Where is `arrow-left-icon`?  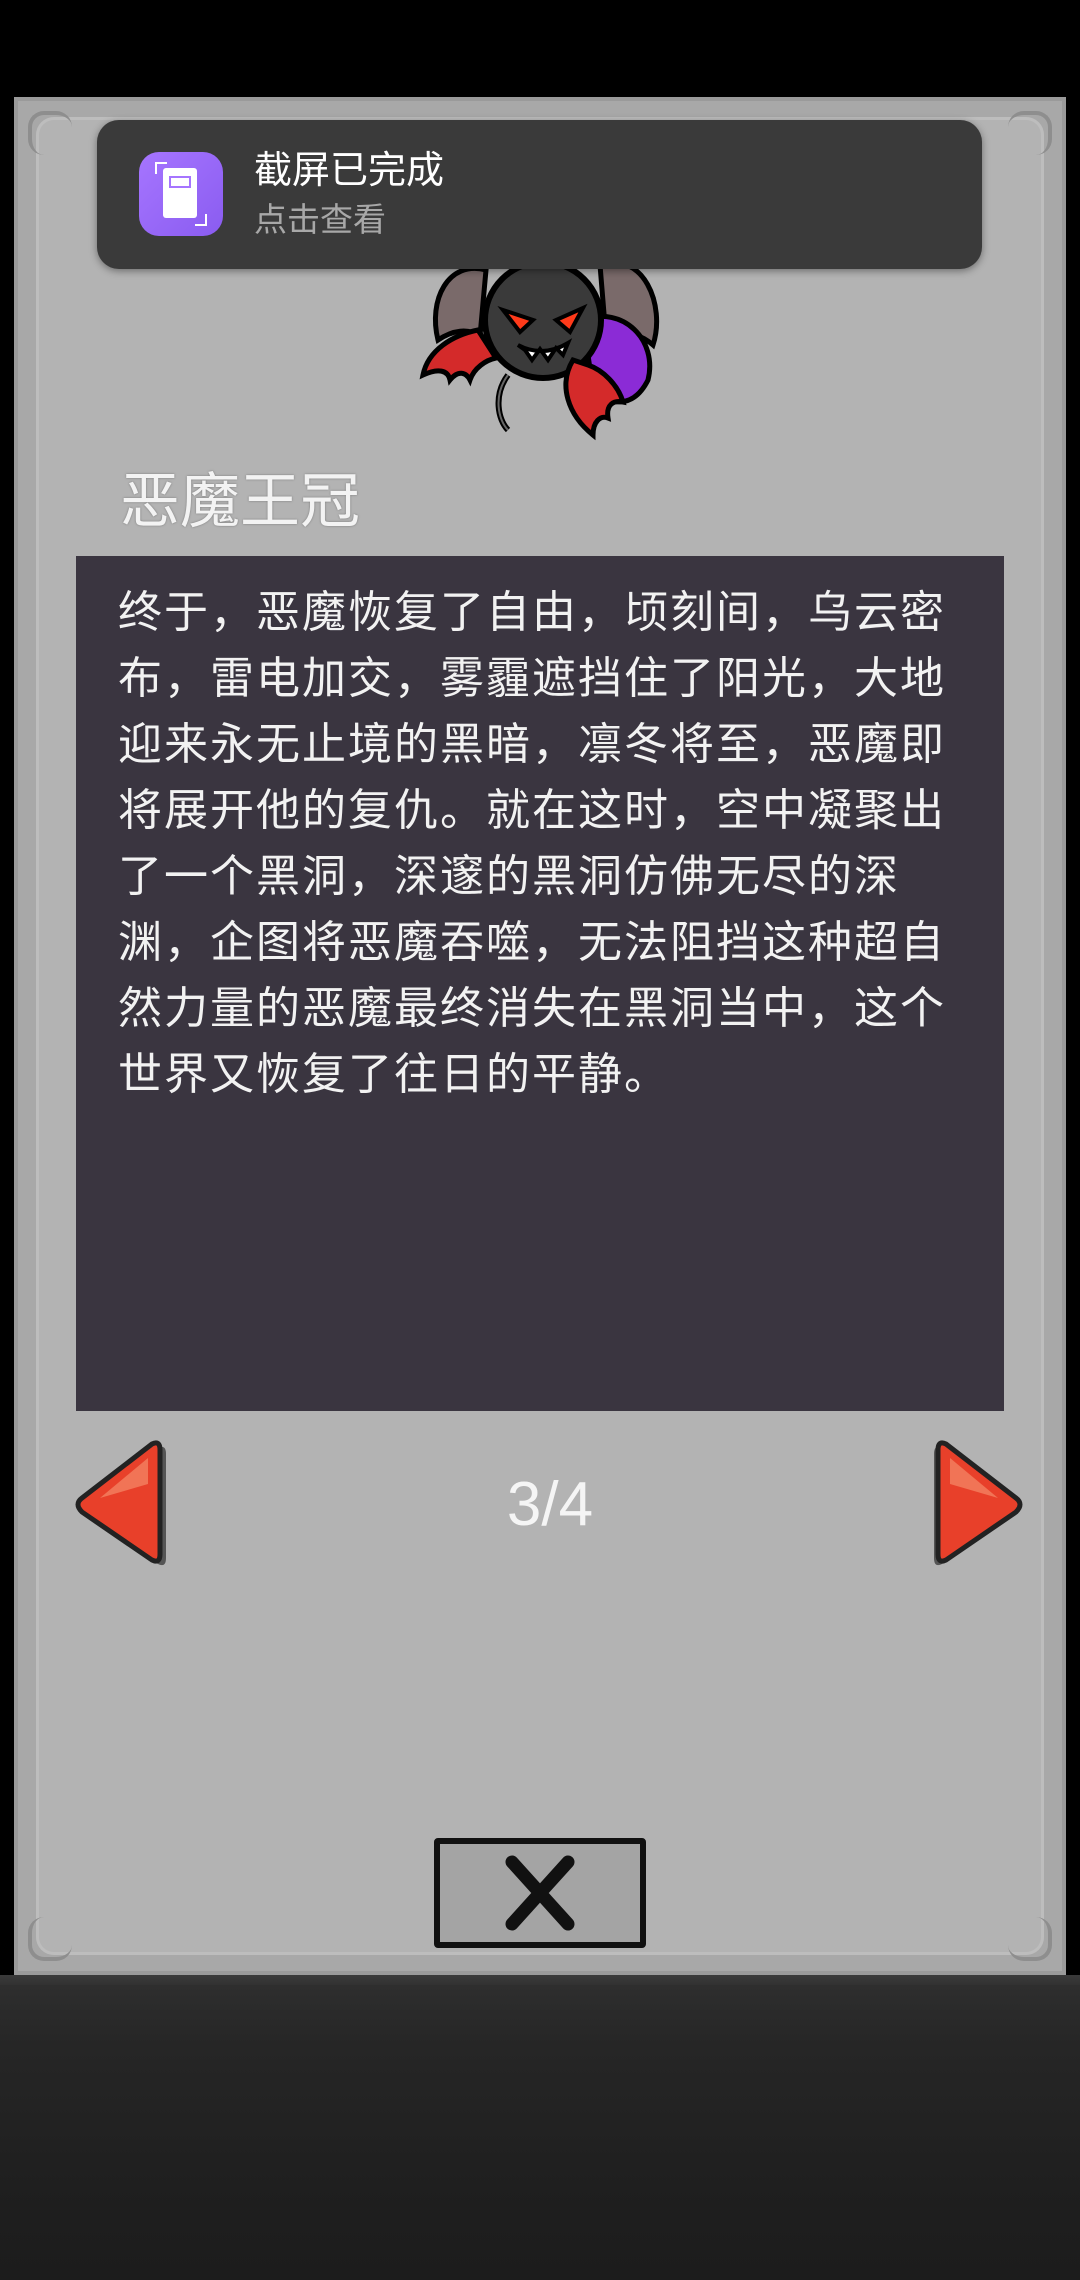 arrow-left-icon is located at coordinates (120, 1505).